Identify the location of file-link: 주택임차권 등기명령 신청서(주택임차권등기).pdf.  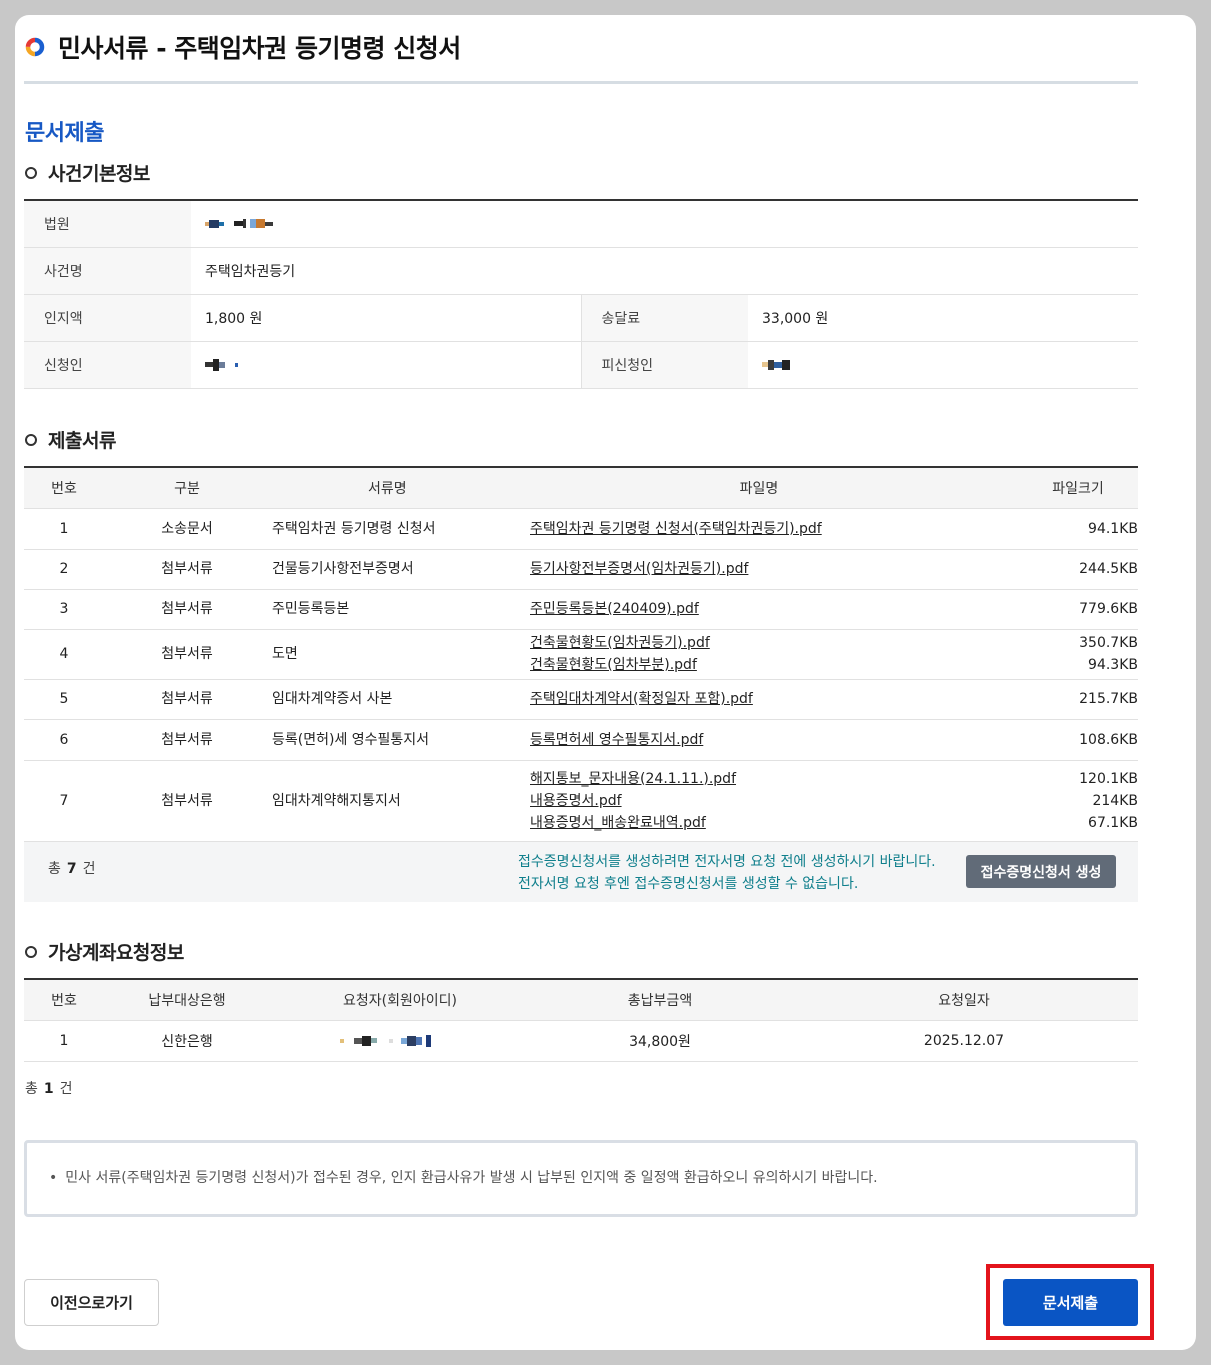
(759, 529).